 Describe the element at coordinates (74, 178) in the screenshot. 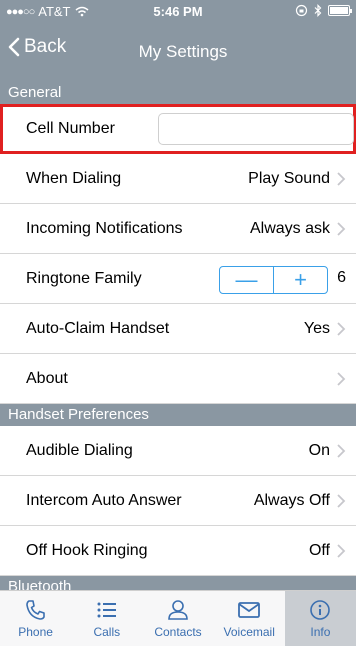

I see `when-dialing-label: When Dialing` at that location.